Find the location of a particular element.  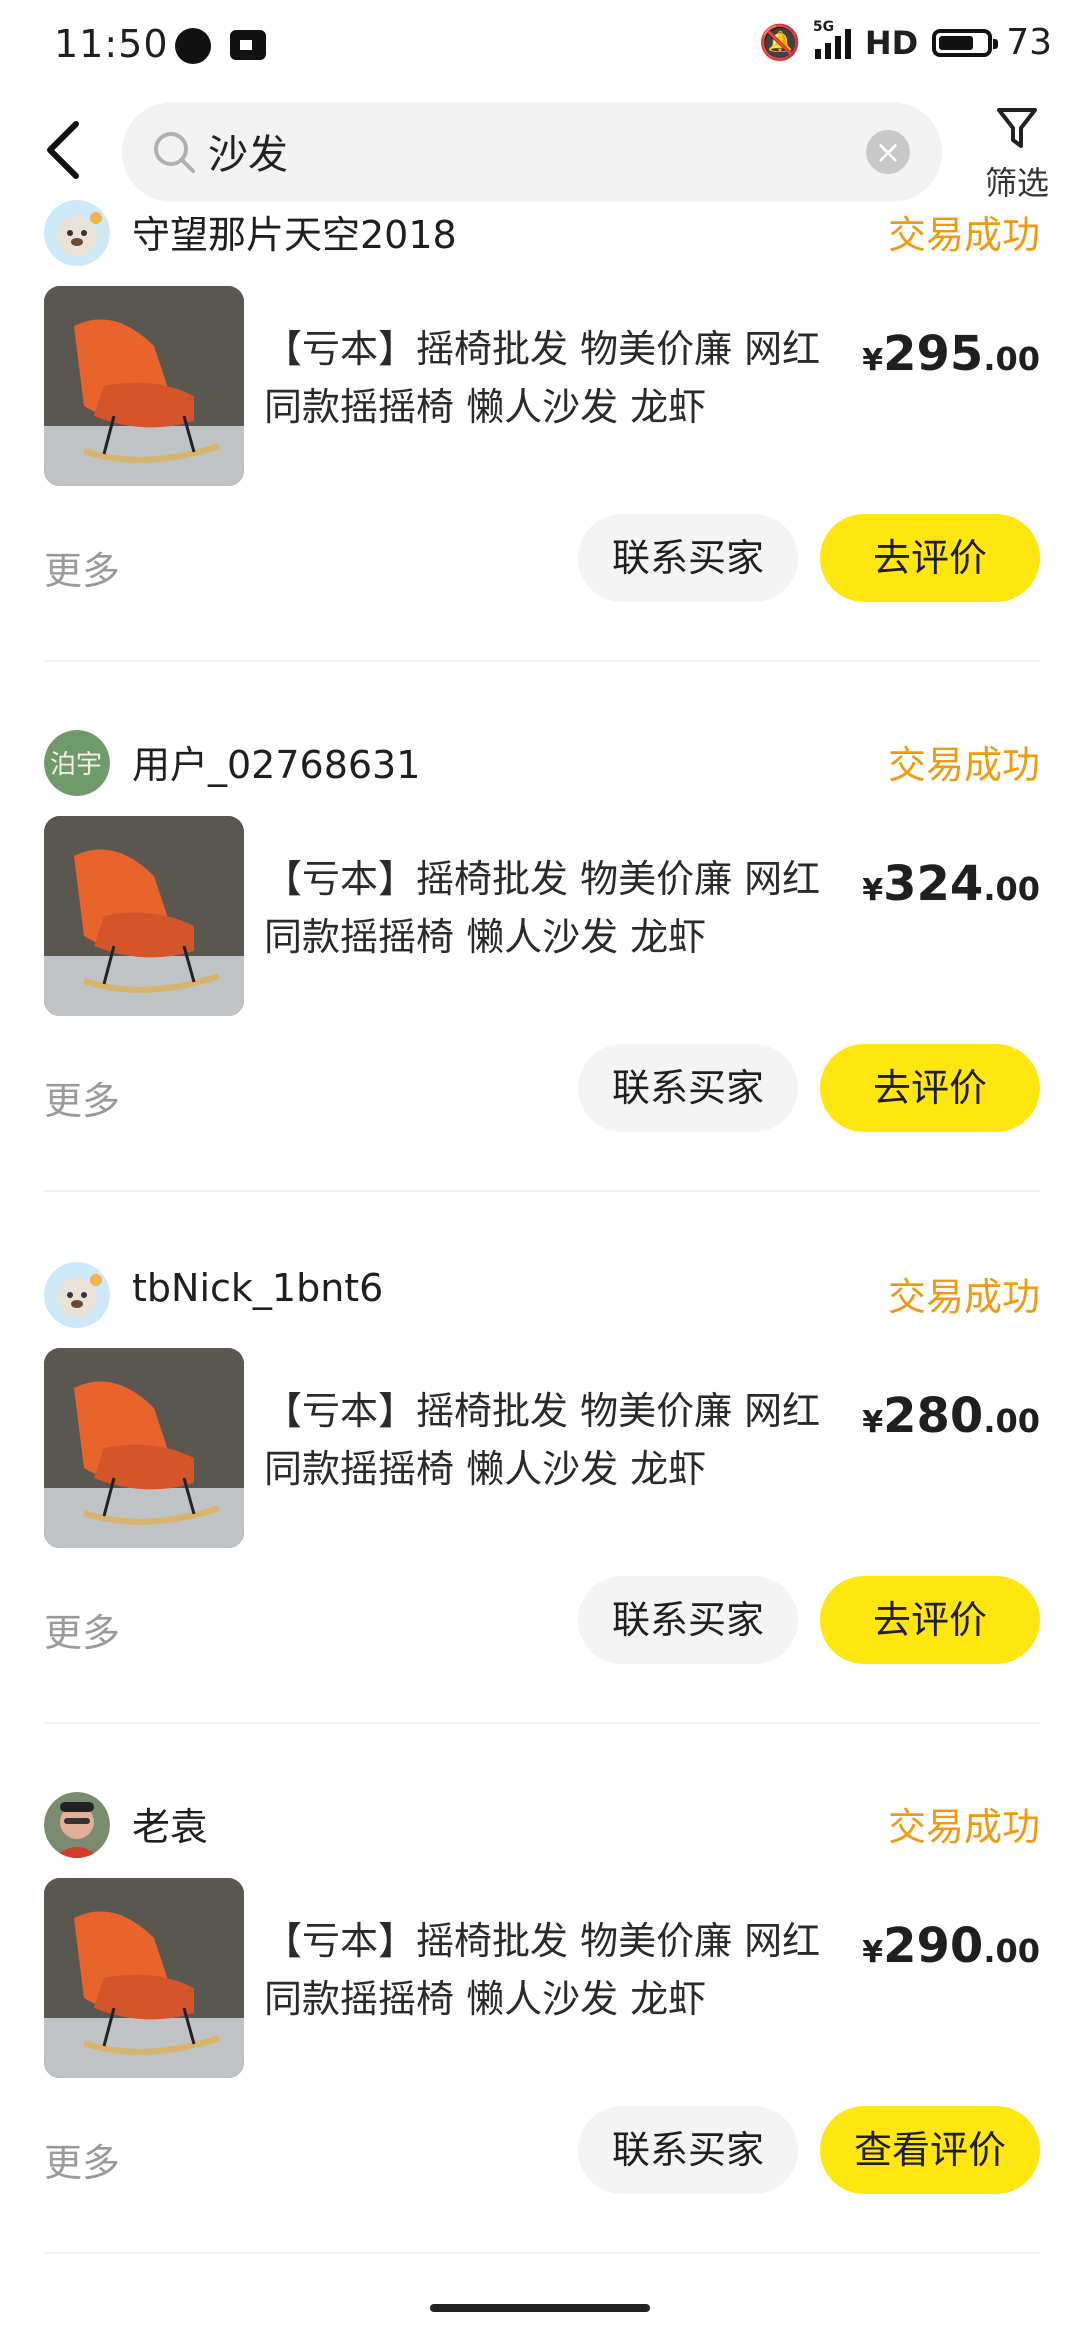

home-indicator is located at coordinates (540, 2308).